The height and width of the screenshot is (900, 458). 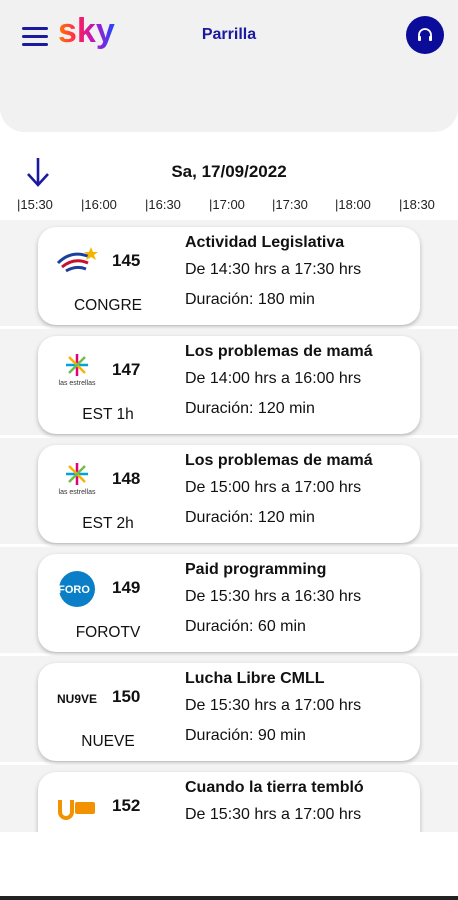 What do you see at coordinates (76, 810) in the screenshot?
I see `unicable-logo` at bounding box center [76, 810].